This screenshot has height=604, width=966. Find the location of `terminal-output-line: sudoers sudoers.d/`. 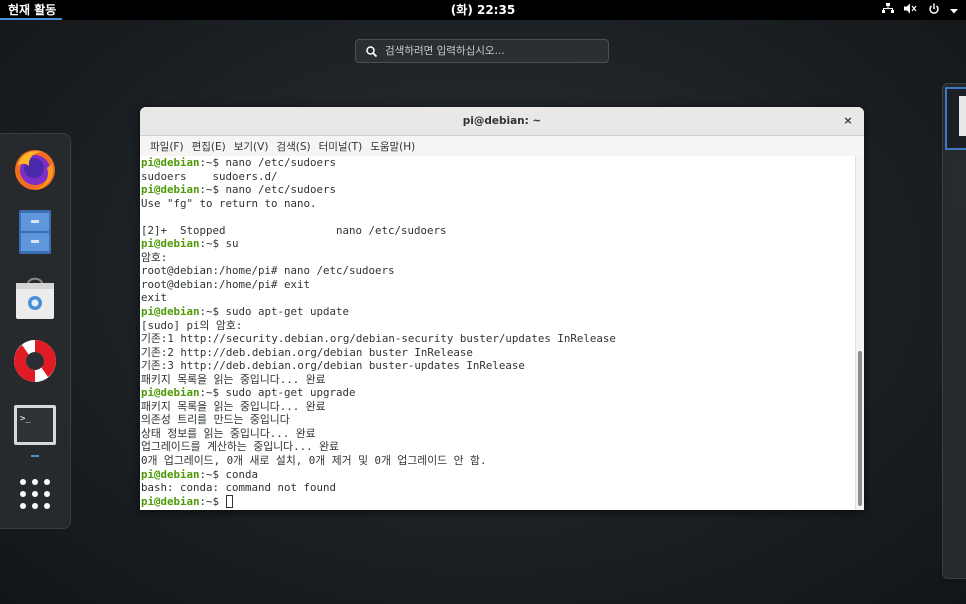

terminal-output-line: sudoers sudoers.d/ is located at coordinates (209, 176).